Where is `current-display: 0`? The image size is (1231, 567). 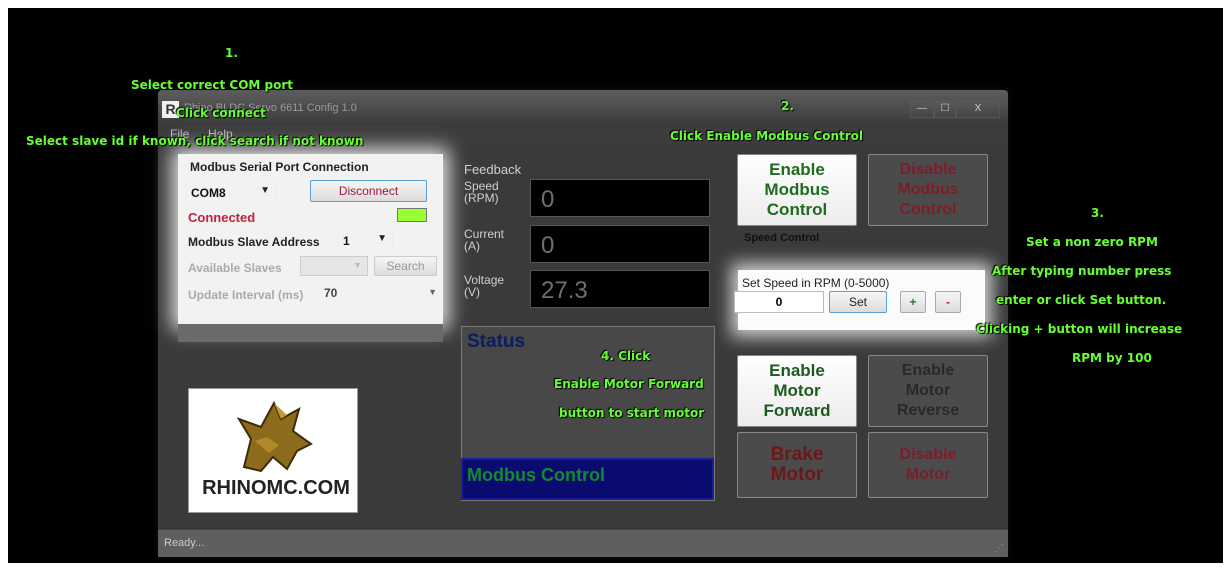 current-display: 0 is located at coordinates (620, 244).